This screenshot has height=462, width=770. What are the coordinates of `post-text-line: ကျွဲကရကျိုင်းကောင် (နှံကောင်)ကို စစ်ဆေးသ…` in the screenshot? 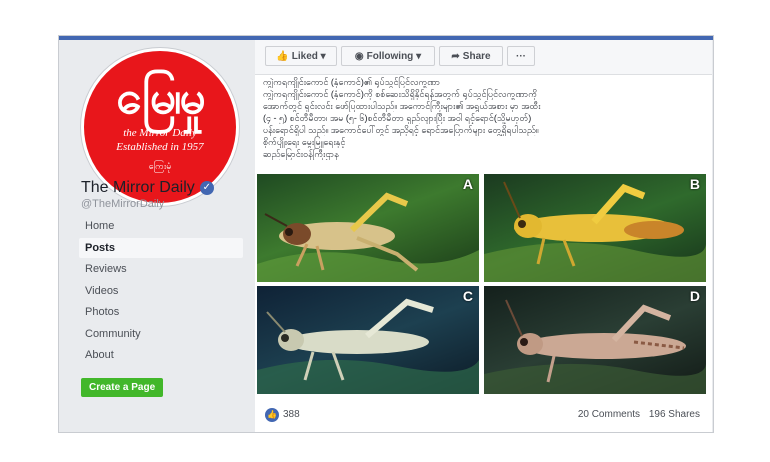 It's located at (400, 94).